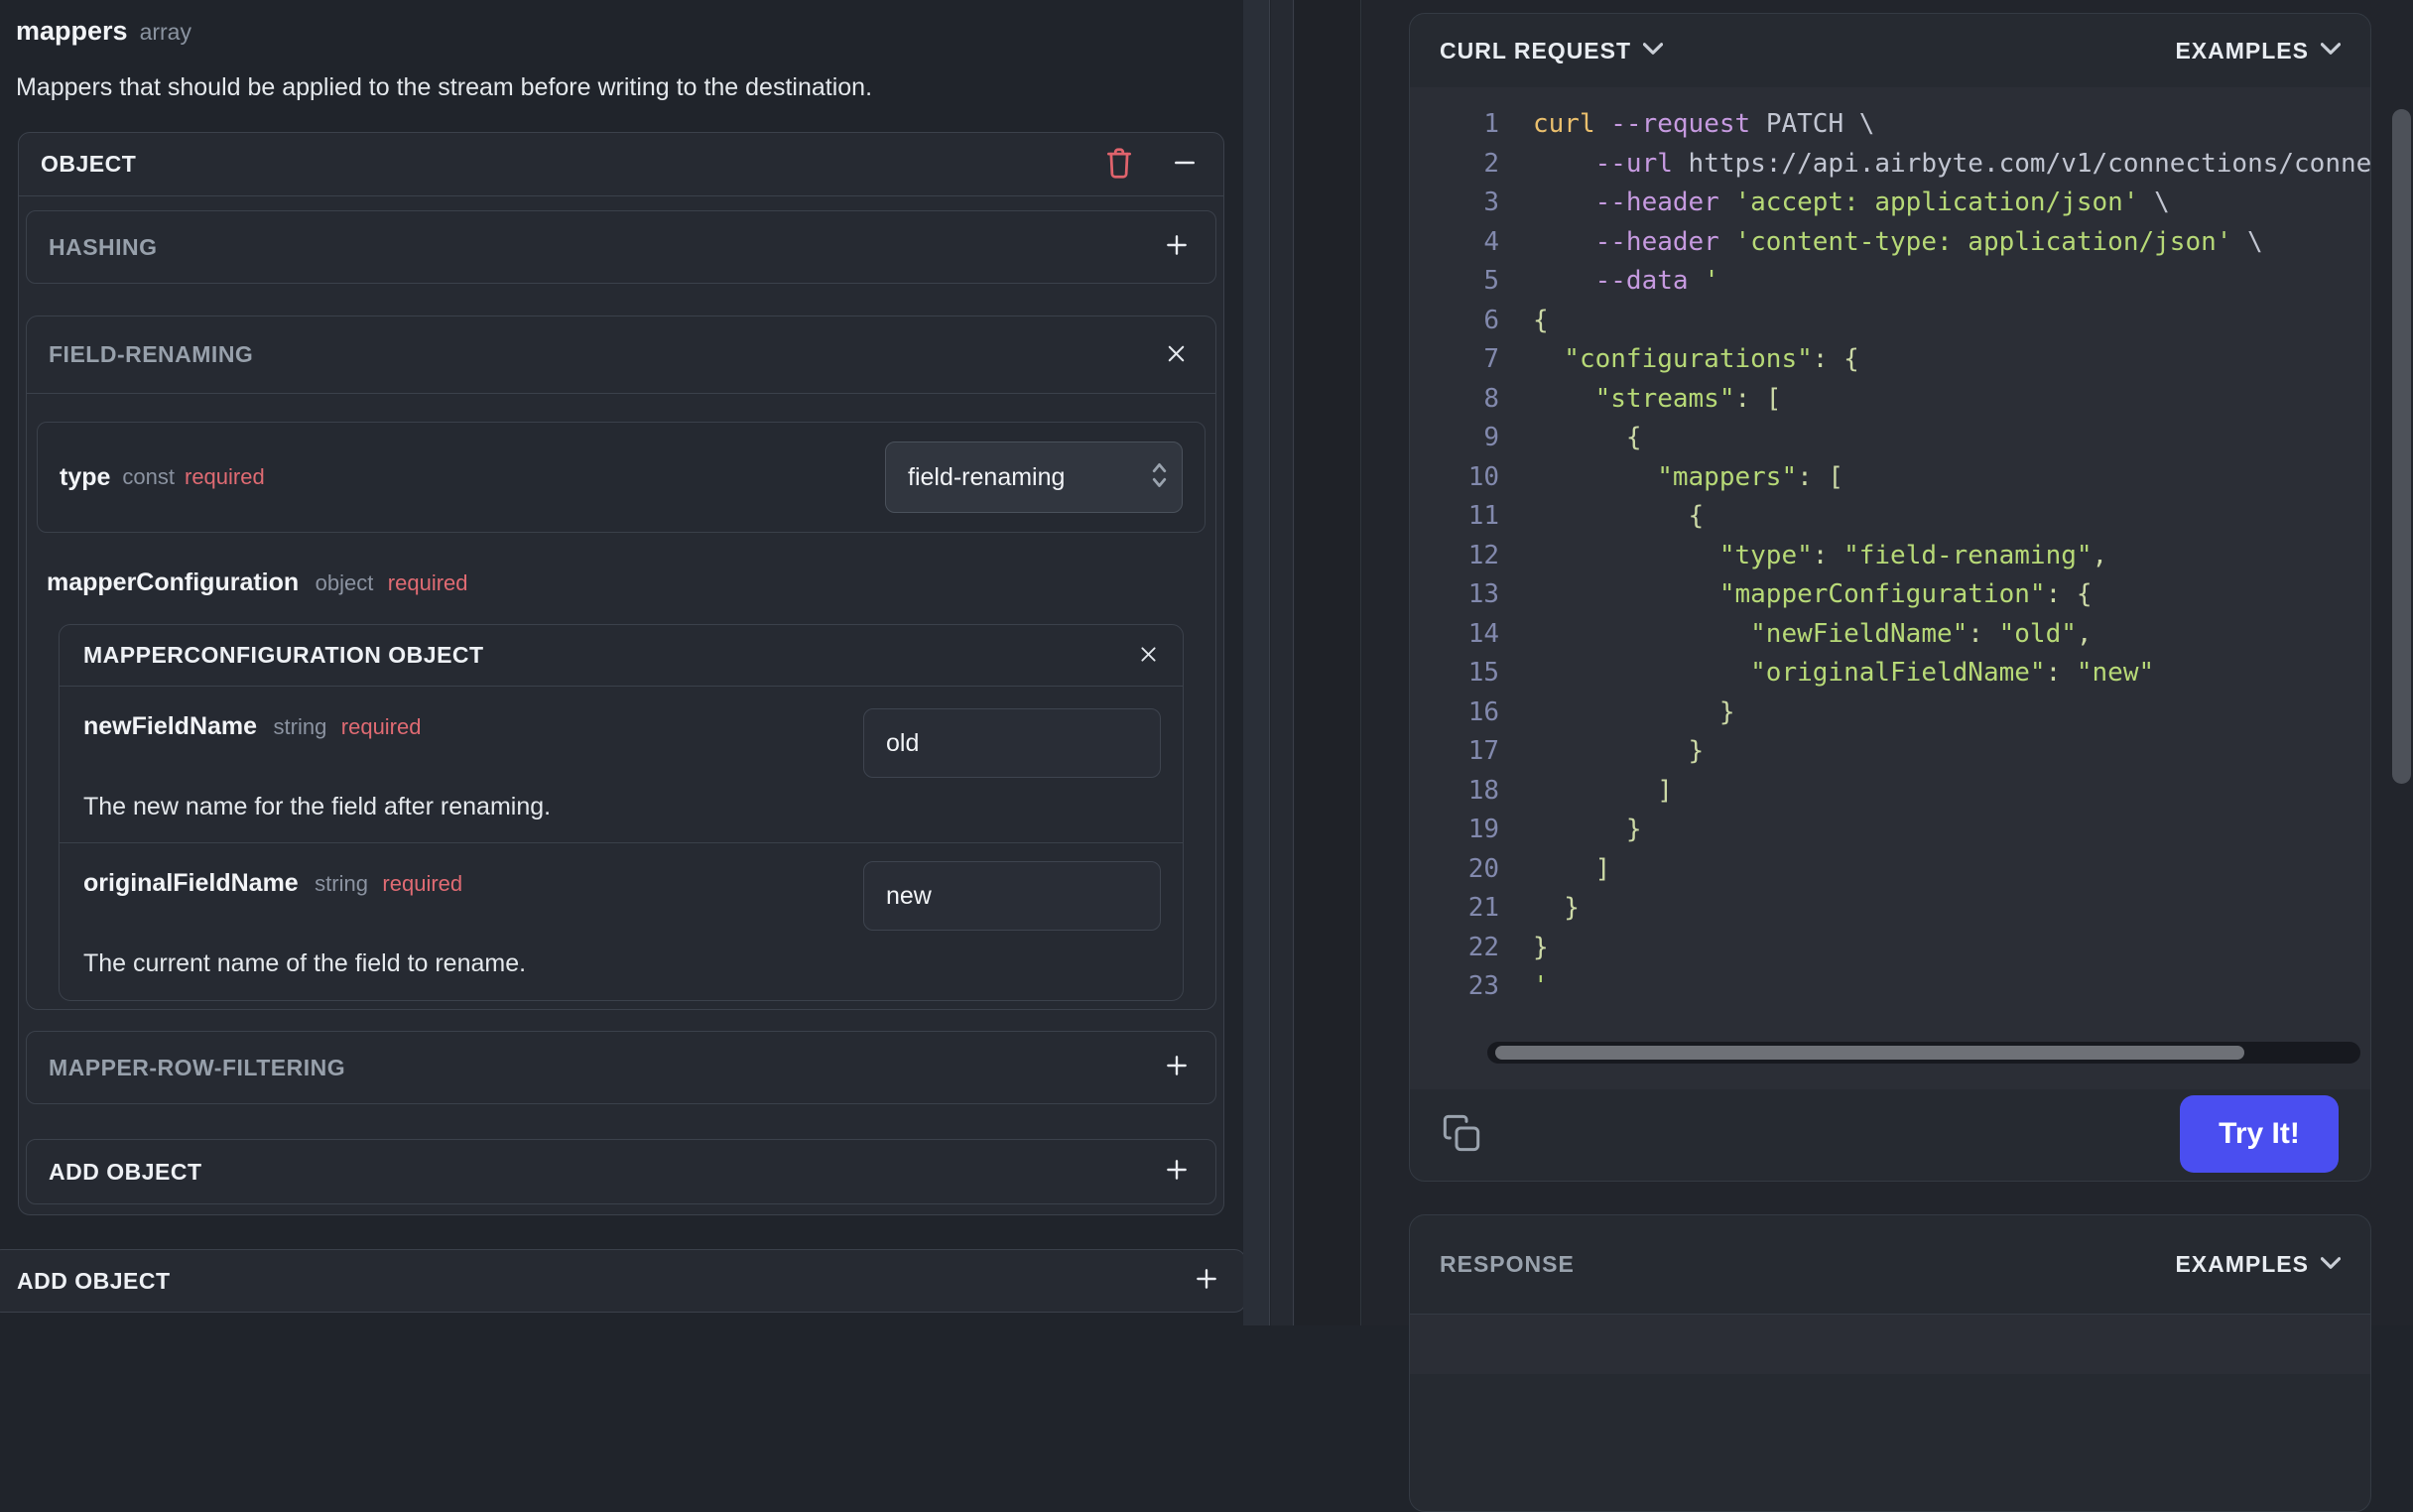 The image size is (2413, 1512). What do you see at coordinates (621, 247) in the screenshot?
I see `hashing-section: HASHING` at bounding box center [621, 247].